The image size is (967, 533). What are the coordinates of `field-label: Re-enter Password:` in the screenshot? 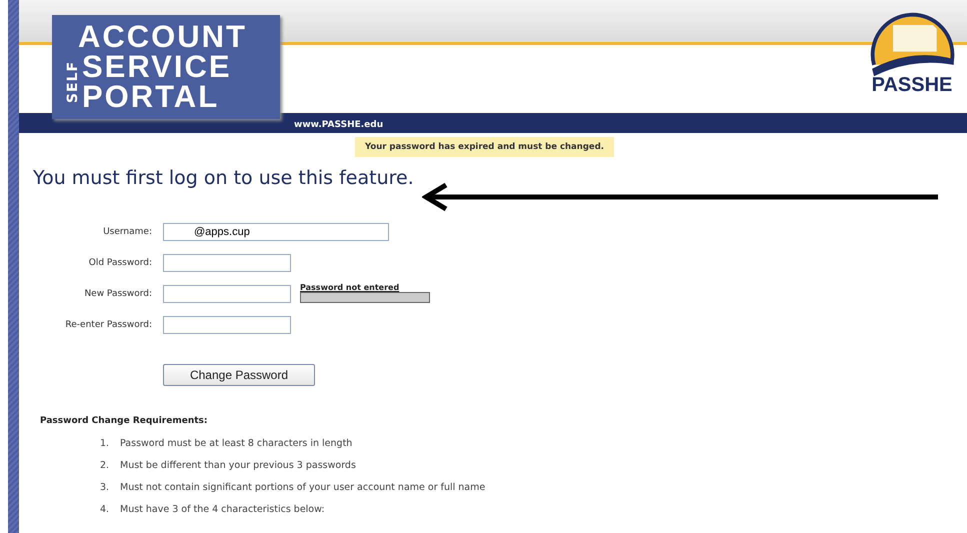 It's located at (108, 325).